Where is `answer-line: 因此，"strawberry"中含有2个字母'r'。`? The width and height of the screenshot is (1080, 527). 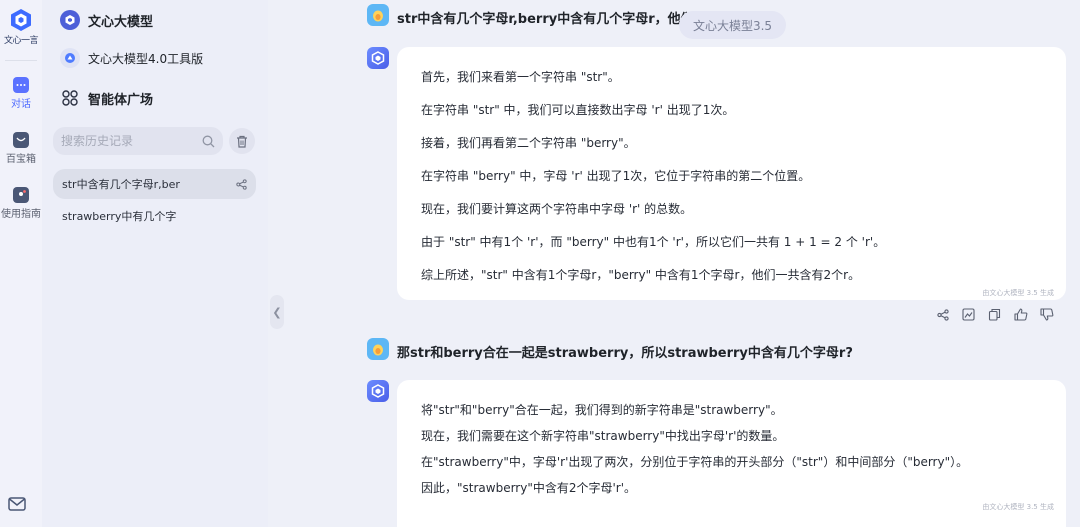
answer-line: 因此，"strawberry"中含有2个字母'r'。 is located at coordinates (529, 488).